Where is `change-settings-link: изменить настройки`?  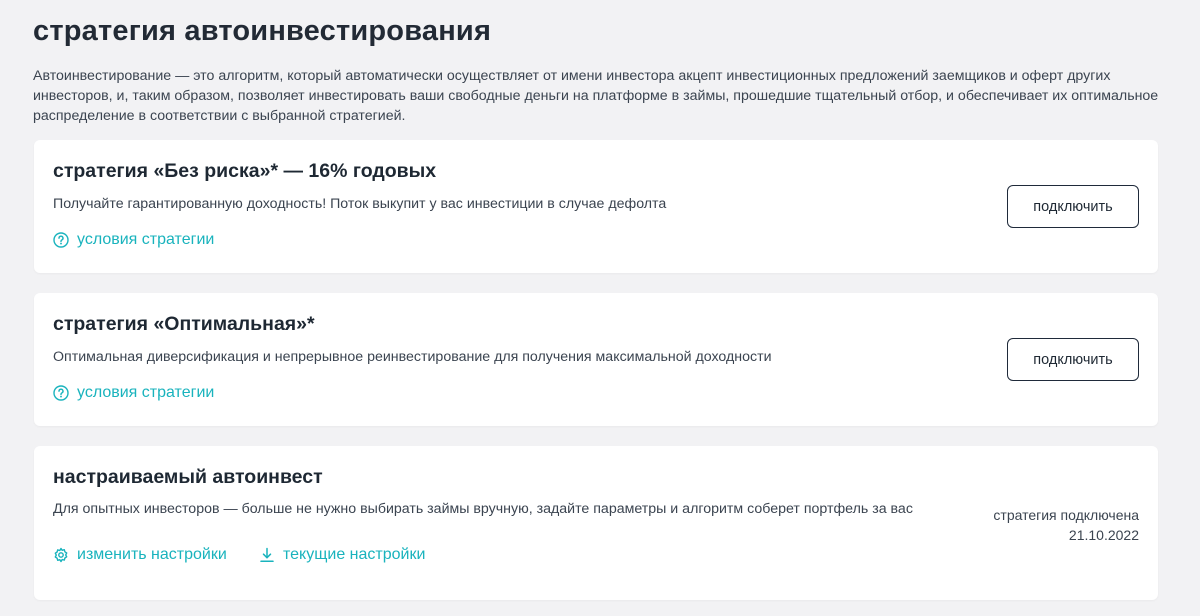 change-settings-link: изменить настройки is located at coordinates (140, 555).